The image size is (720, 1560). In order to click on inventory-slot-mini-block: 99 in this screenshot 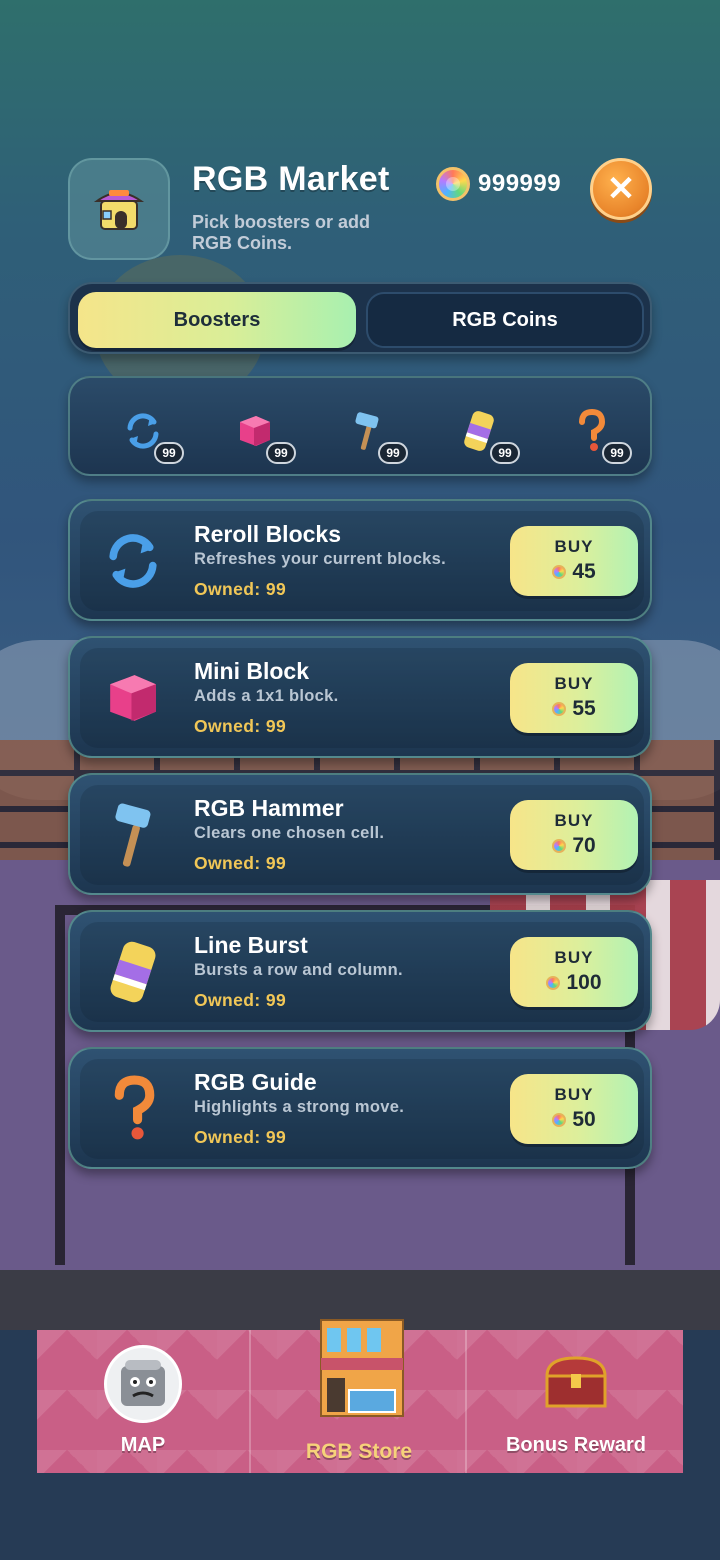, I will do `click(259, 432)`.